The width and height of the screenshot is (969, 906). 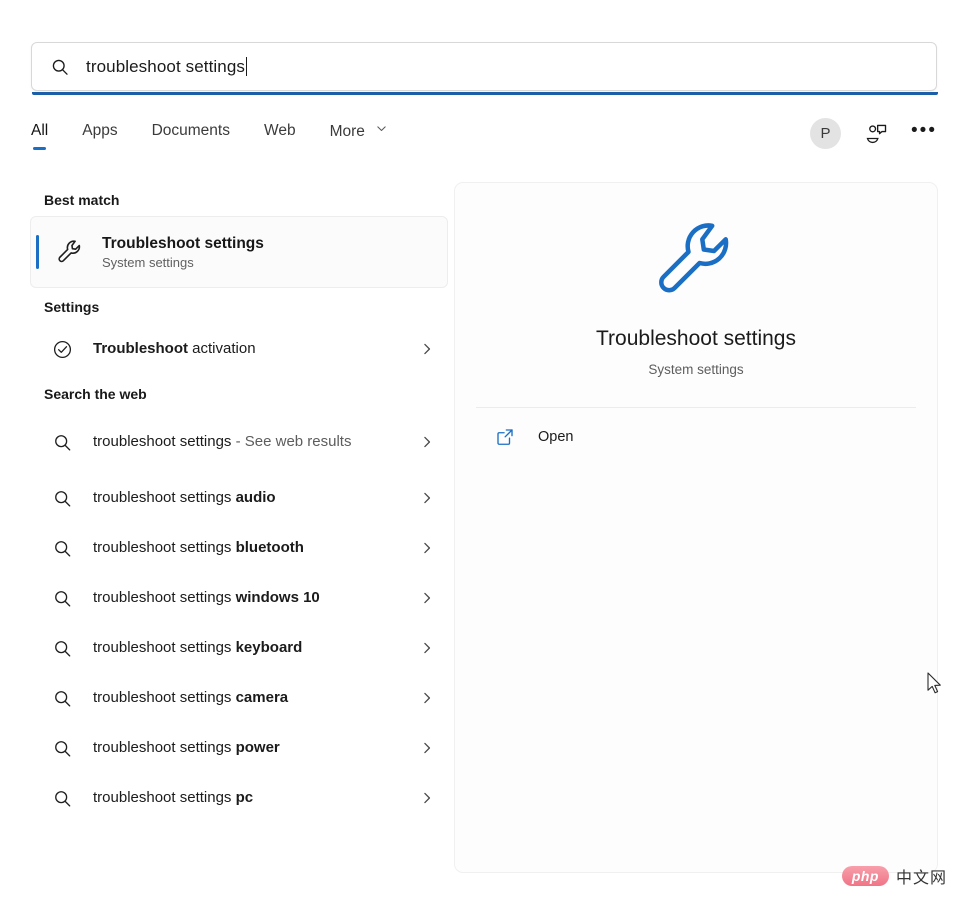 What do you see at coordinates (485, 93) in the screenshot?
I see `search-focus-underline` at bounding box center [485, 93].